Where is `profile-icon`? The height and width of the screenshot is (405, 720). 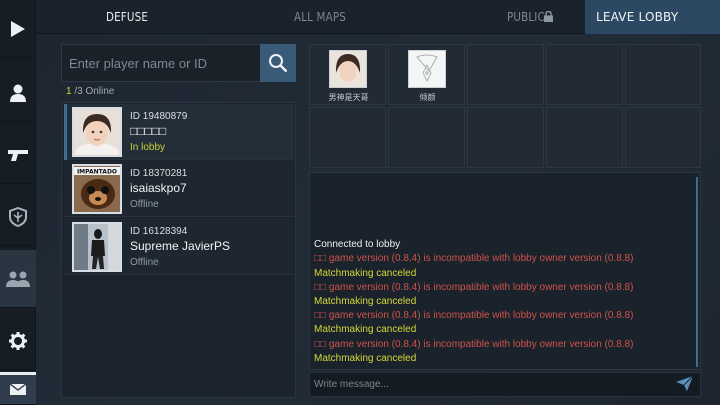 profile-icon is located at coordinates (18, 93).